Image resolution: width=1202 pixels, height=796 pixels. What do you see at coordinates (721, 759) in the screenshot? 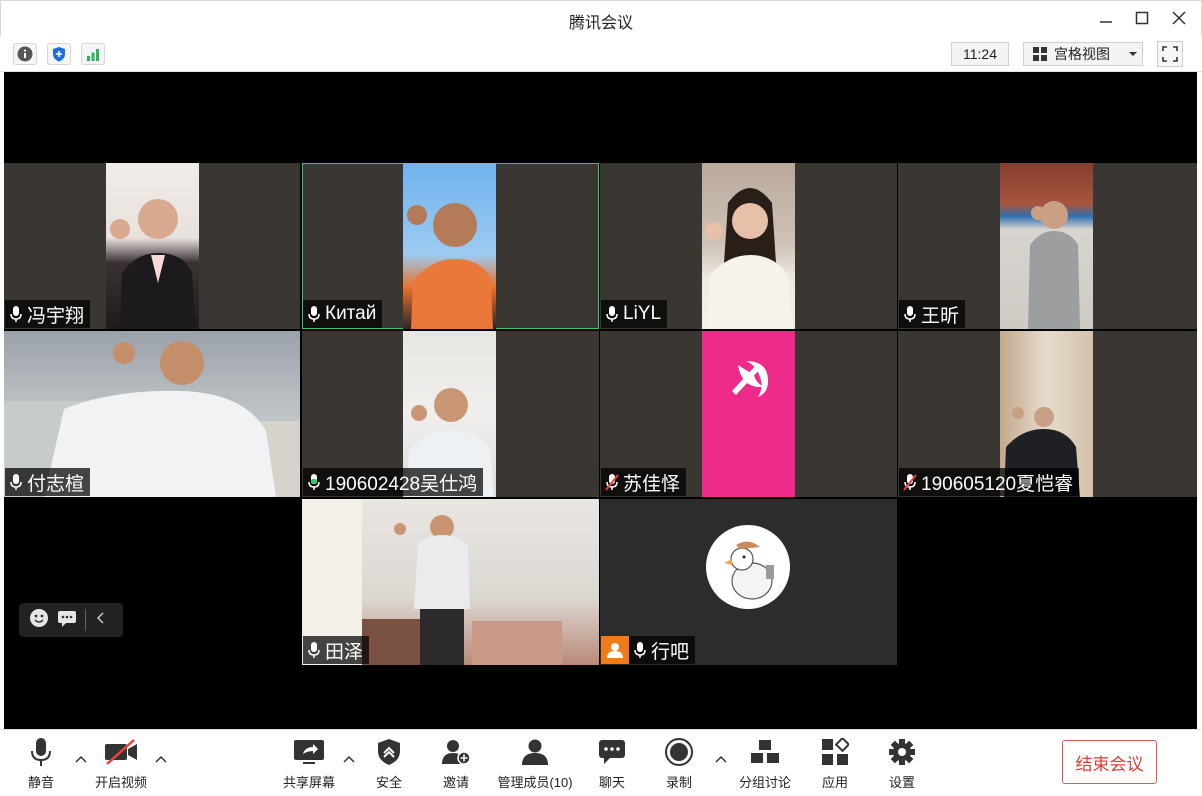
I see `record-options-button` at bounding box center [721, 759].